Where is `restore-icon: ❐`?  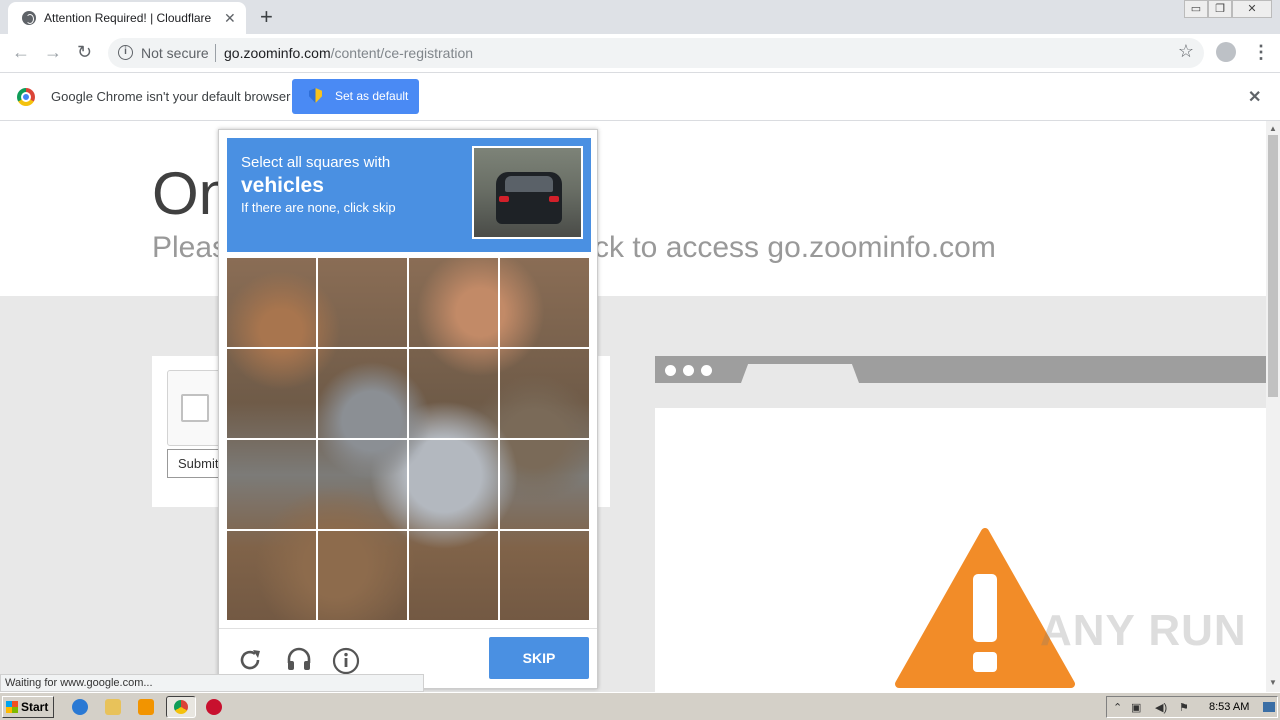 restore-icon: ❐ is located at coordinates (1220, 9).